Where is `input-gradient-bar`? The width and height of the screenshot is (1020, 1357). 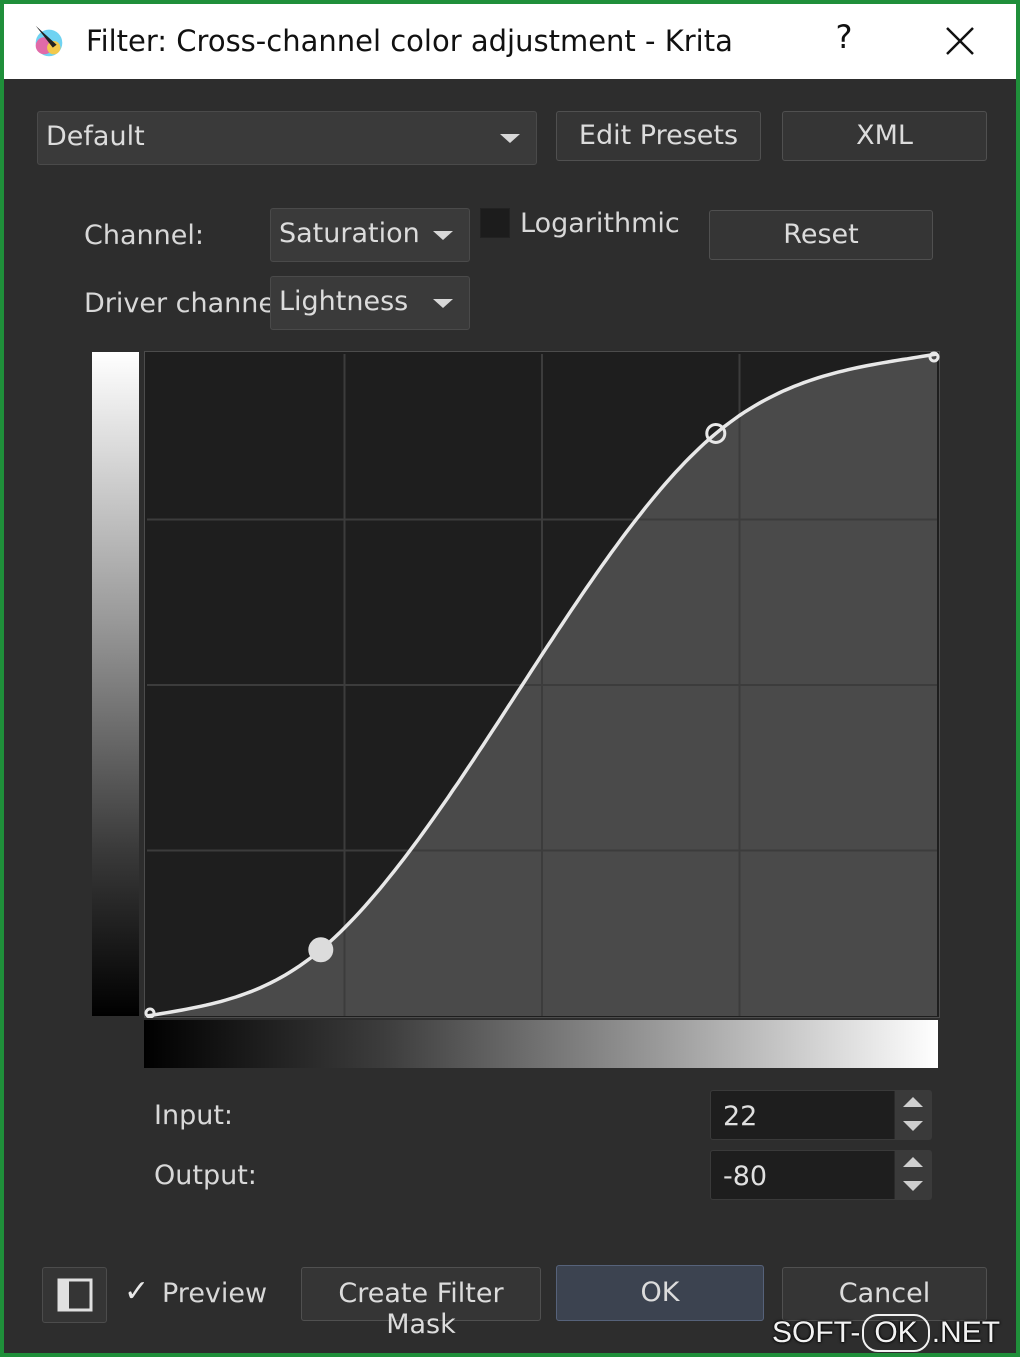 input-gradient-bar is located at coordinates (541, 1044).